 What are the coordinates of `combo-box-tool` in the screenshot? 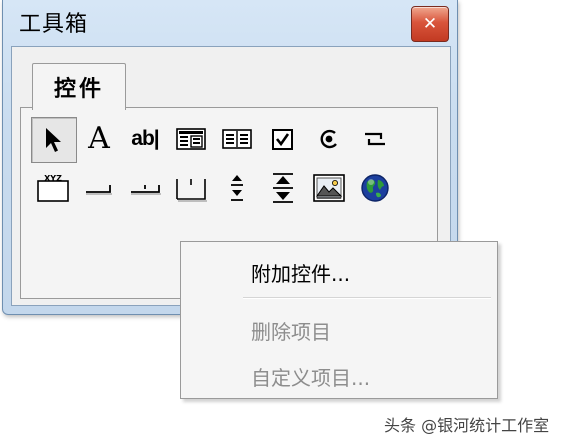 It's located at (99, 188).